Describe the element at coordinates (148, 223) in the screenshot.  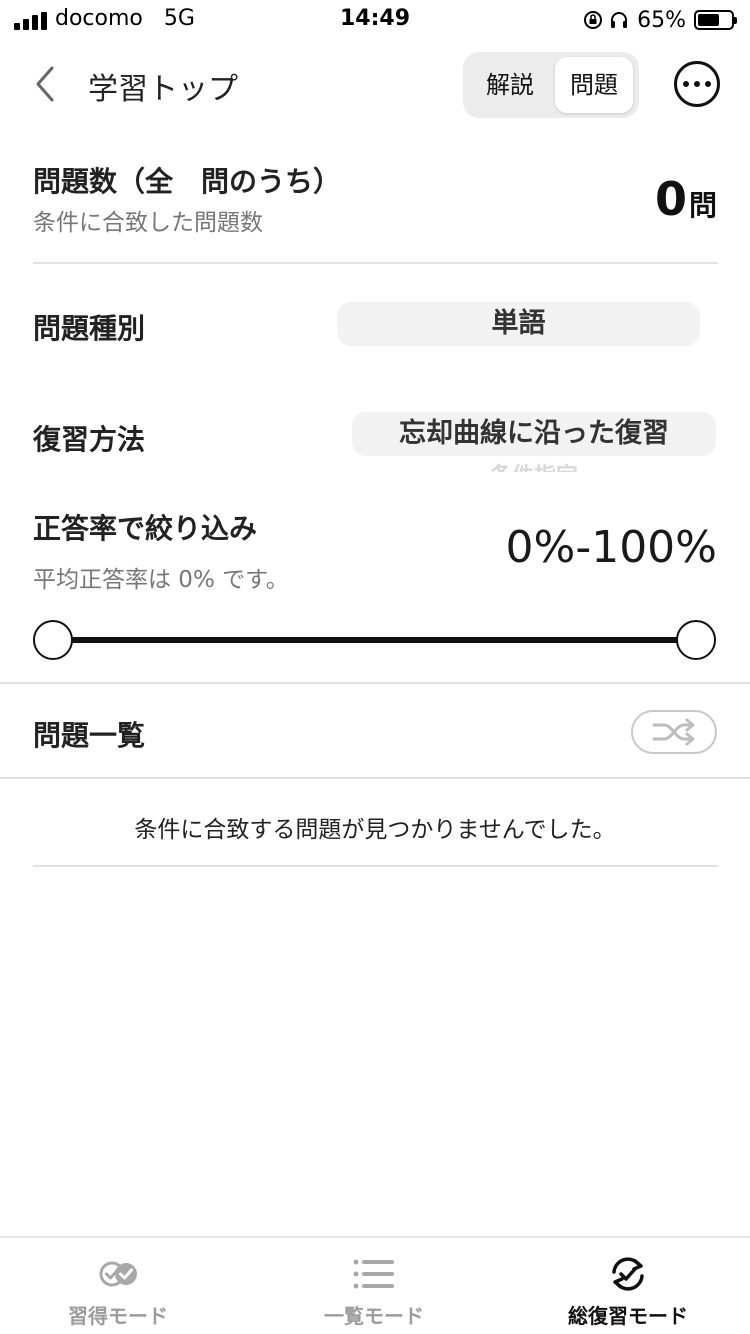
I see `question-count-subtitle: 条件に合致した問題数` at that location.